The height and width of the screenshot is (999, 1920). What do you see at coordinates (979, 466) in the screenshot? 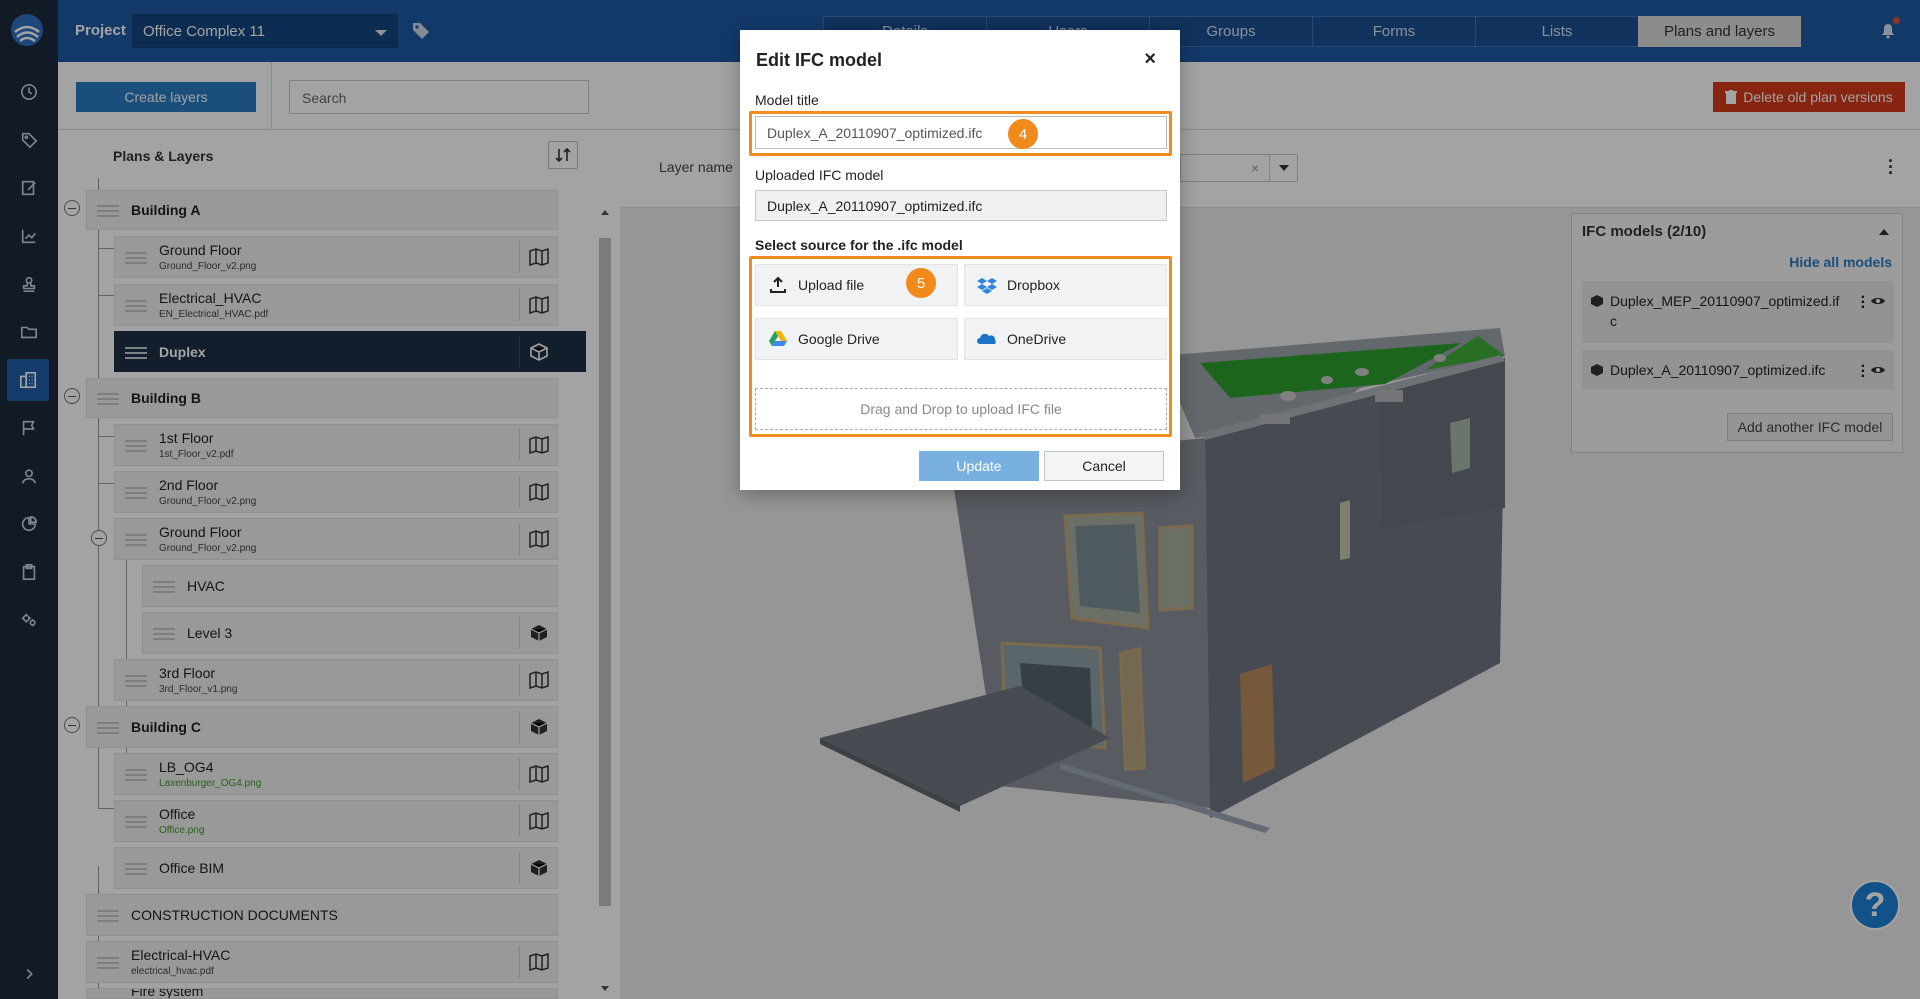
I see `update-button: Update` at bounding box center [979, 466].